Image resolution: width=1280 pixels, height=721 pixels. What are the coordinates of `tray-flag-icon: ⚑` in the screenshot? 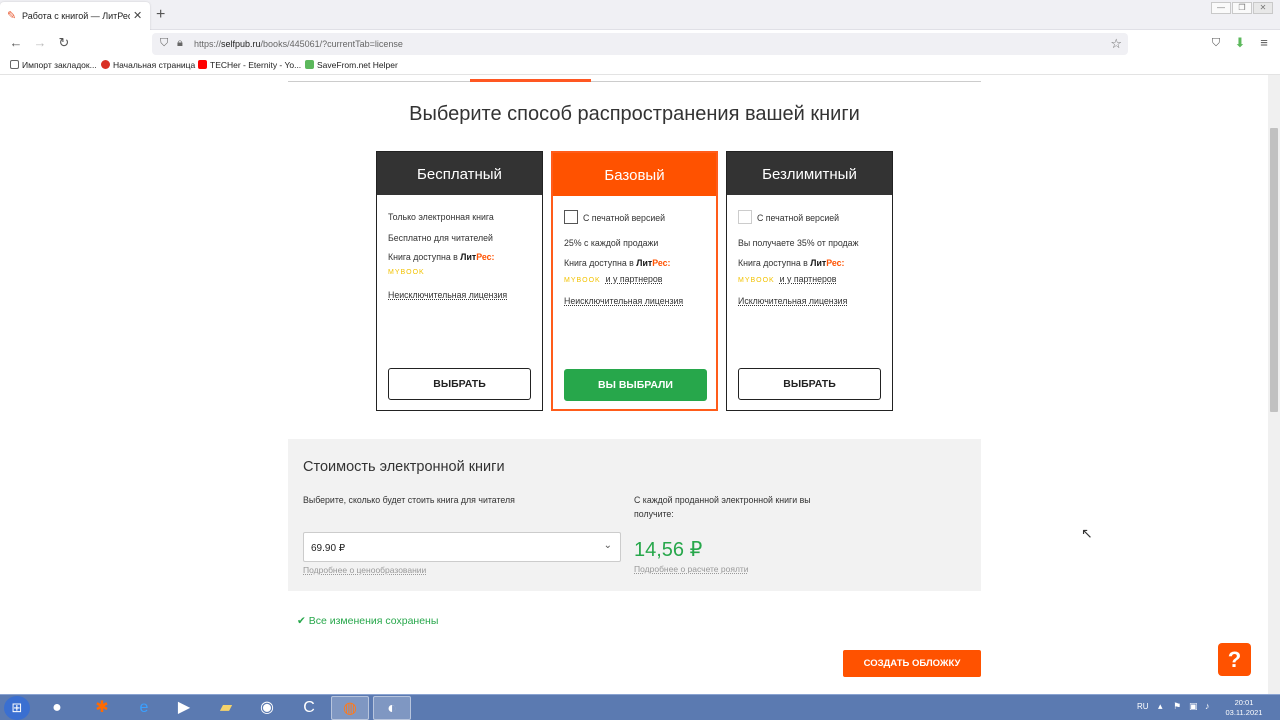 It's located at (1177, 706).